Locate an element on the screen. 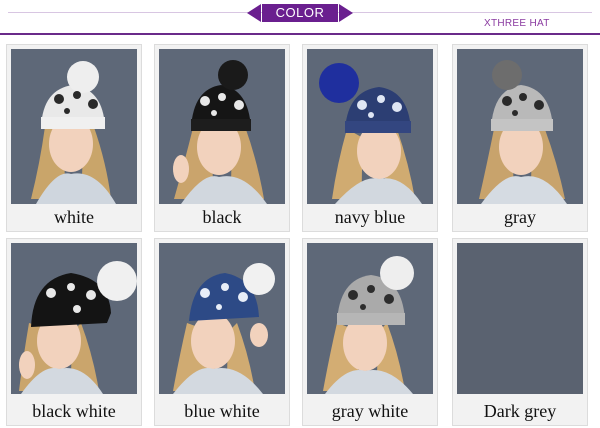  color-option-card: black white is located at coordinates (74, 332).